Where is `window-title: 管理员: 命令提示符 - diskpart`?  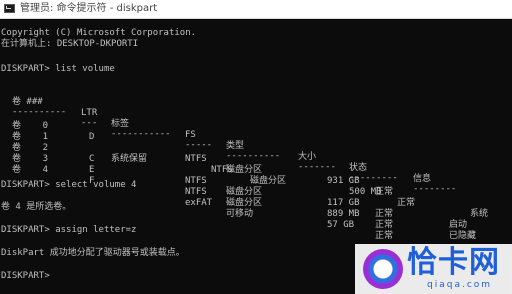 window-title: 管理员: 命令提示符 - diskpart is located at coordinates (89, 8).